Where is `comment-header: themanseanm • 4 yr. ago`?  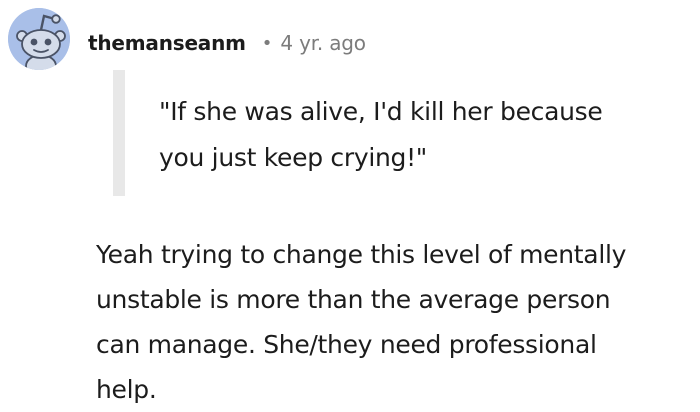
comment-header: themanseanm • 4 yr. ago is located at coordinates (227, 43).